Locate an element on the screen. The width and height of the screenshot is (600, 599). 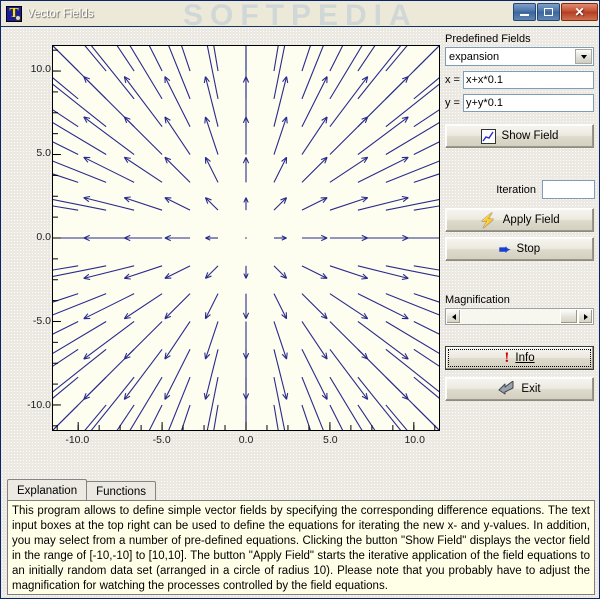
iteration-label: Iteration is located at coordinates (516, 189).